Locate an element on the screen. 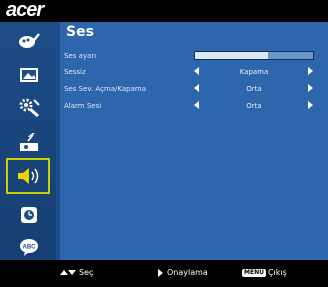 The width and height of the screenshot is (328, 287). projector-icon is located at coordinates (29, 143).